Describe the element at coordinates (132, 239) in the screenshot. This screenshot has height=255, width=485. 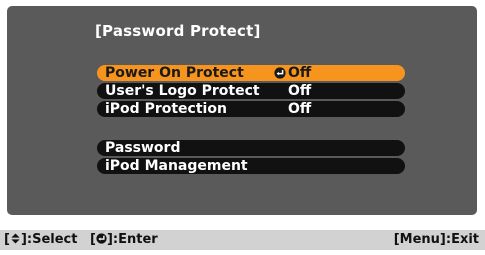
I see `enter-label: ]:Enter` at that location.